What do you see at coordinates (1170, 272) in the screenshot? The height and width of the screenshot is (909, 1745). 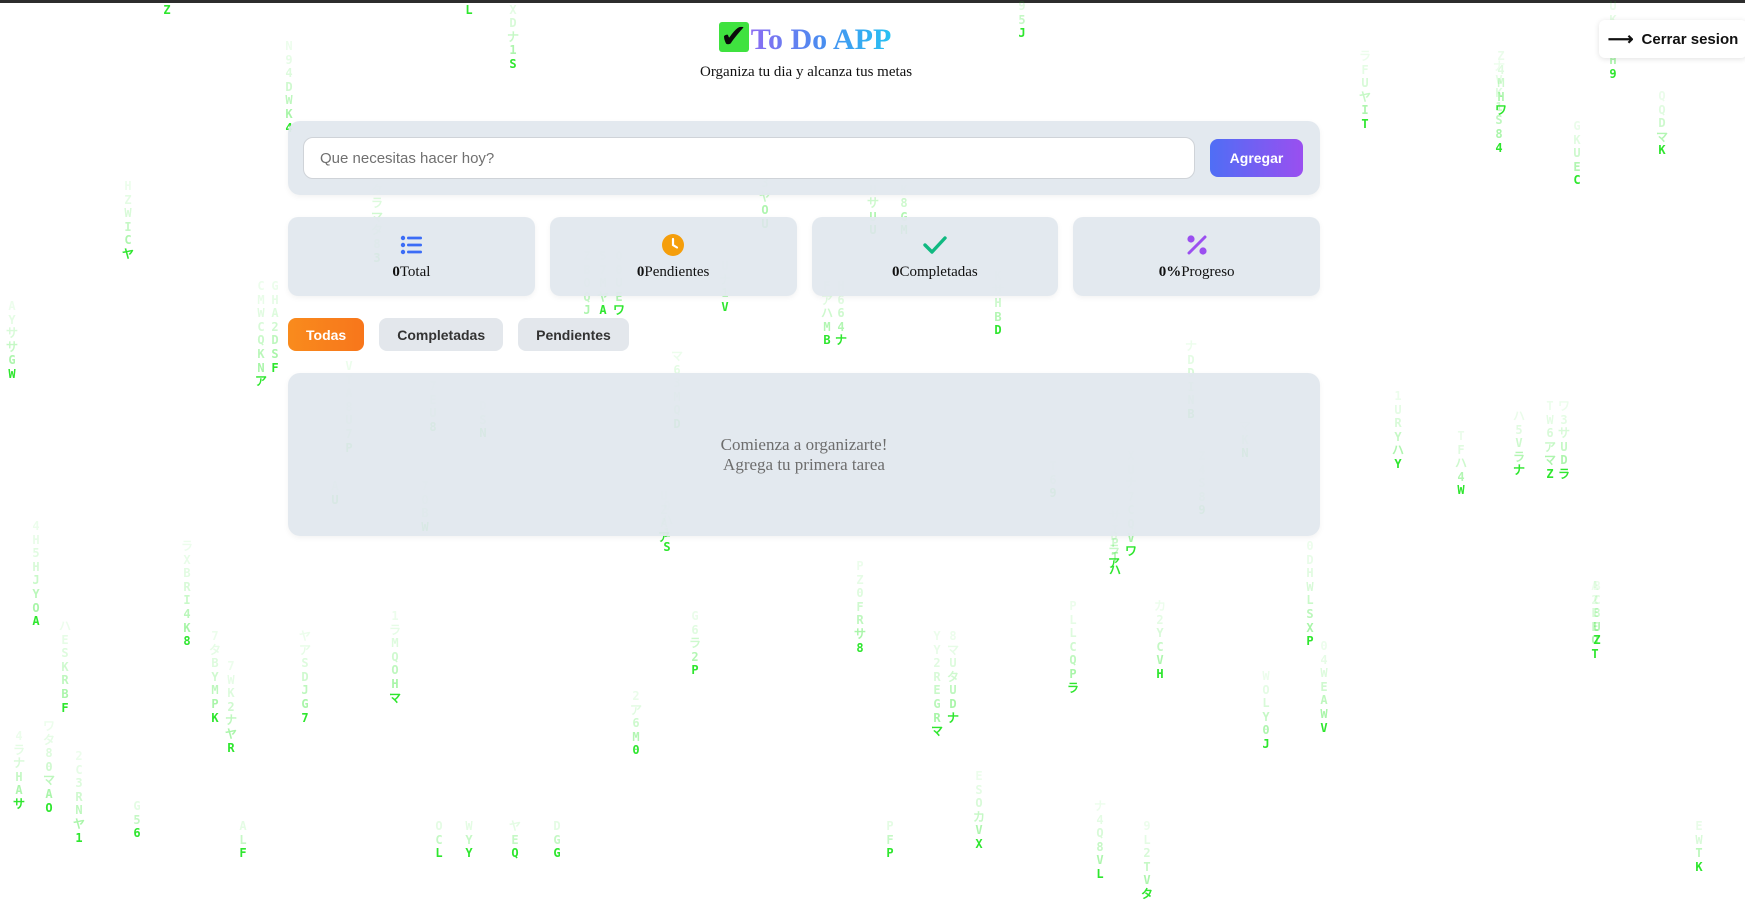 I see `stat-progress-value: 0%` at bounding box center [1170, 272].